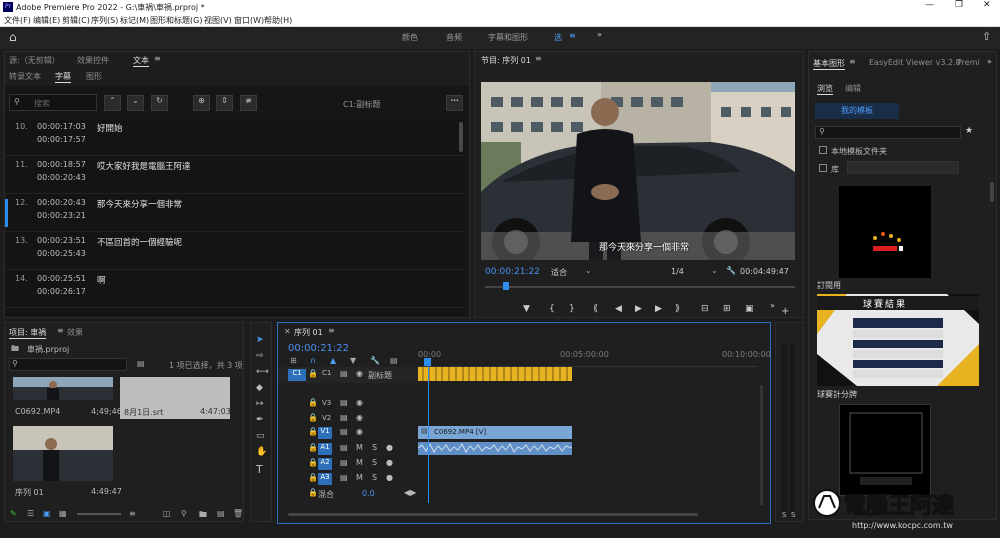 The image size is (1000, 538). I want to click on add-button-icon: +, so click(785, 311).